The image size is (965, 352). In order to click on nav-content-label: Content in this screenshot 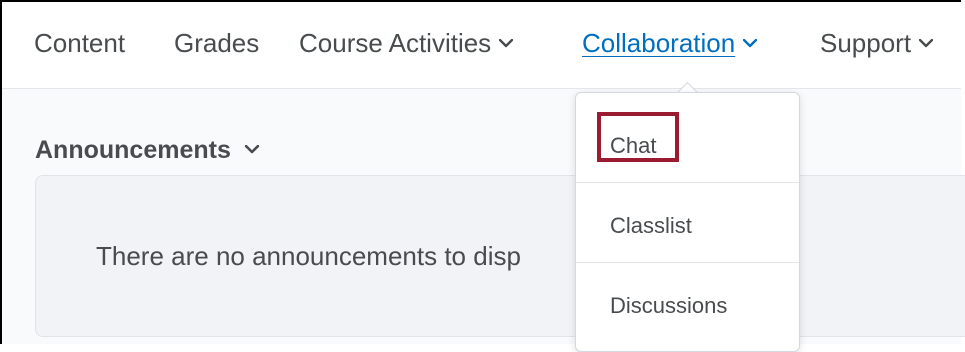, I will do `click(80, 43)`.